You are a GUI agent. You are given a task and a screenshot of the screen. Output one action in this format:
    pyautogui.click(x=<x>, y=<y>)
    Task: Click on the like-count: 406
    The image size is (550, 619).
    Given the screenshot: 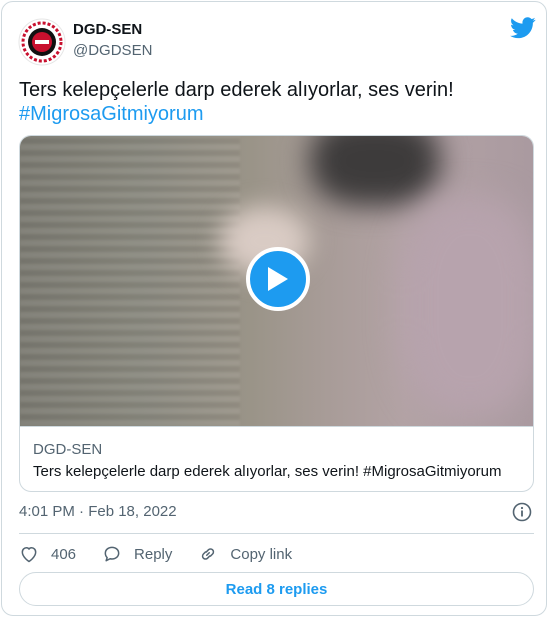 What is the action you would take?
    pyautogui.click(x=64, y=554)
    